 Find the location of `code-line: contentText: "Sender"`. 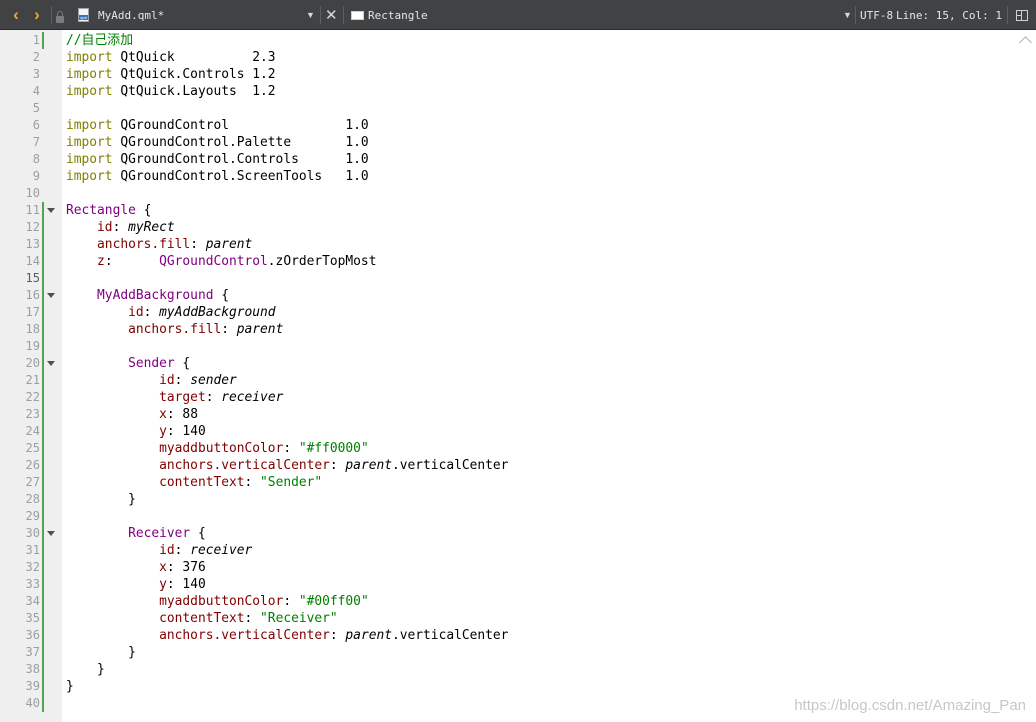

code-line: contentText: "Sender" is located at coordinates (194, 482).